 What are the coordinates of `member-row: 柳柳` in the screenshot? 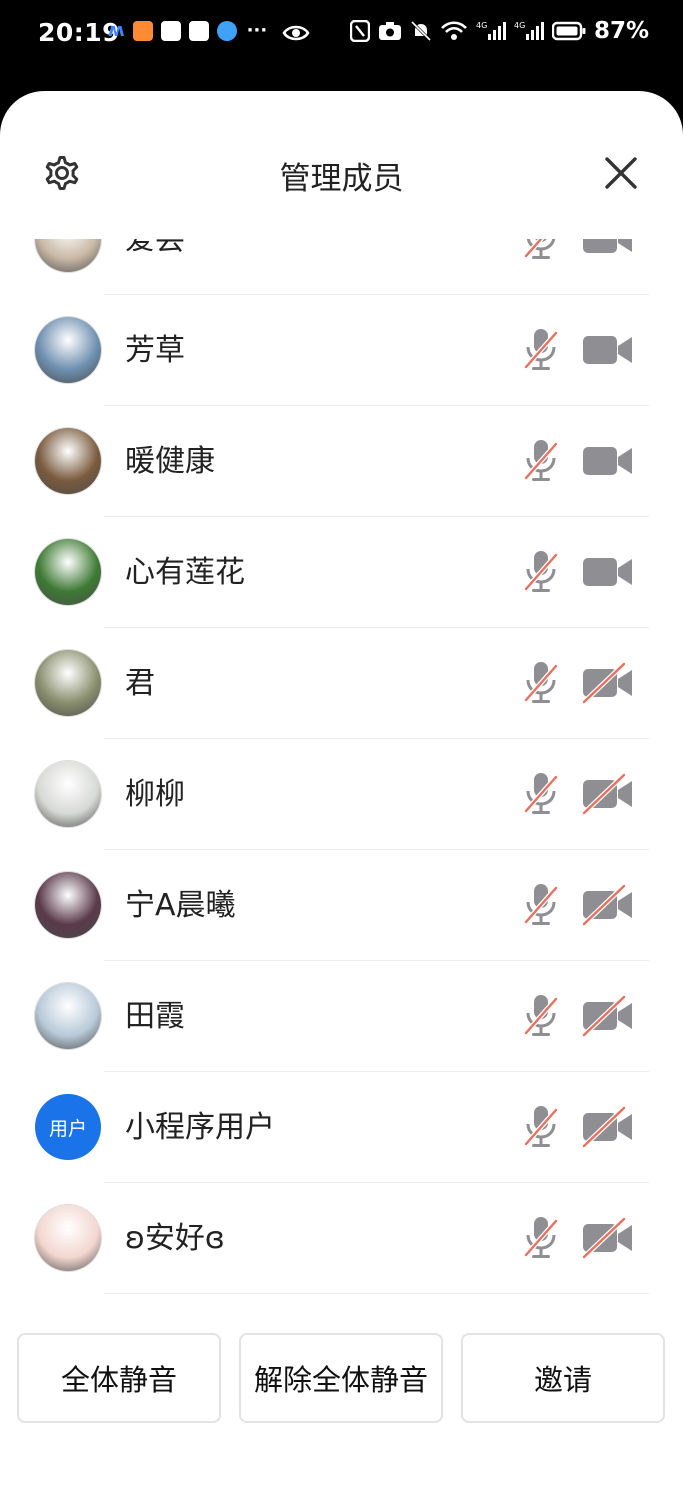 It's located at (341, 794).